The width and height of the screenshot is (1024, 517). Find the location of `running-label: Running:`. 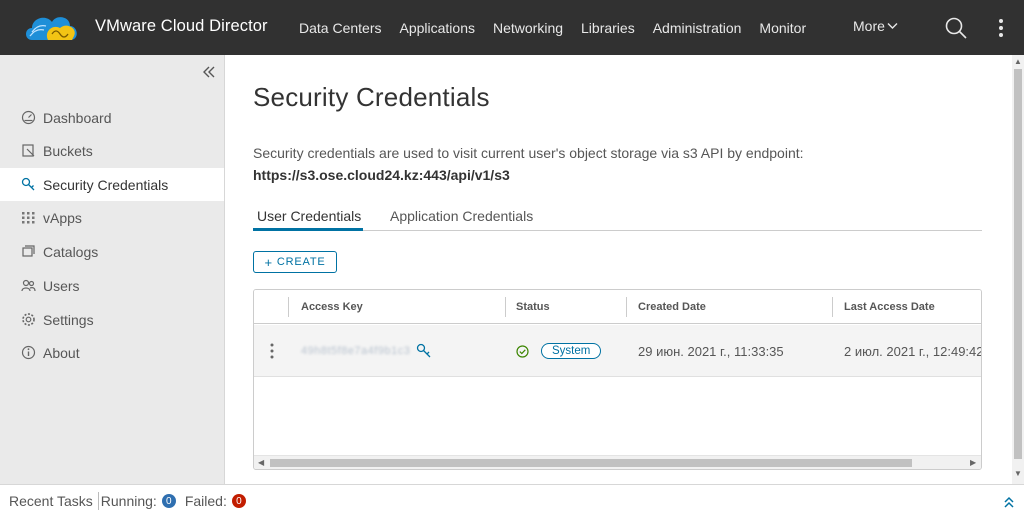

running-label: Running: is located at coordinates (128, 501).